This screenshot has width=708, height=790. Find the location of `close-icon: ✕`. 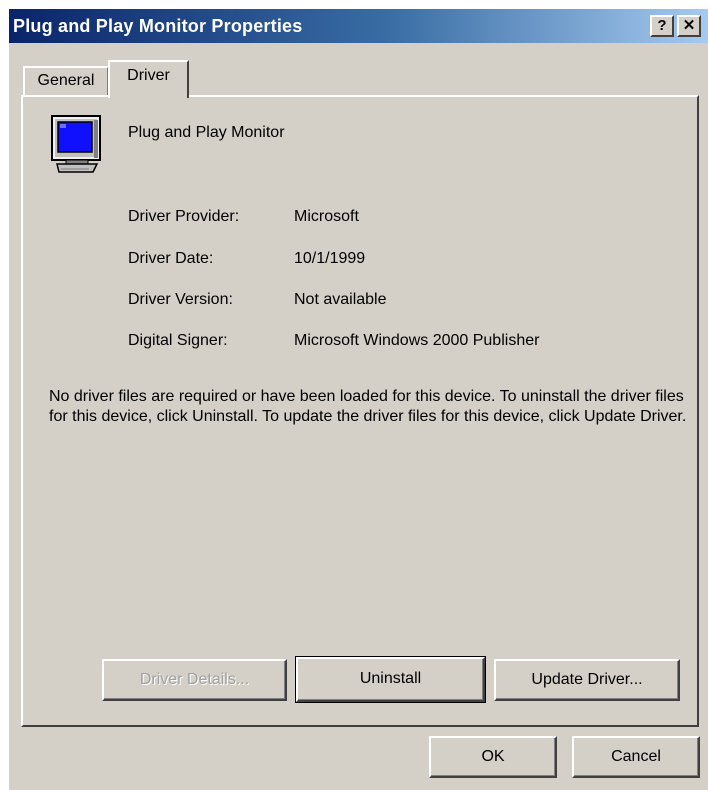

close-icon: ✕ is located at coordinates (689, 25).